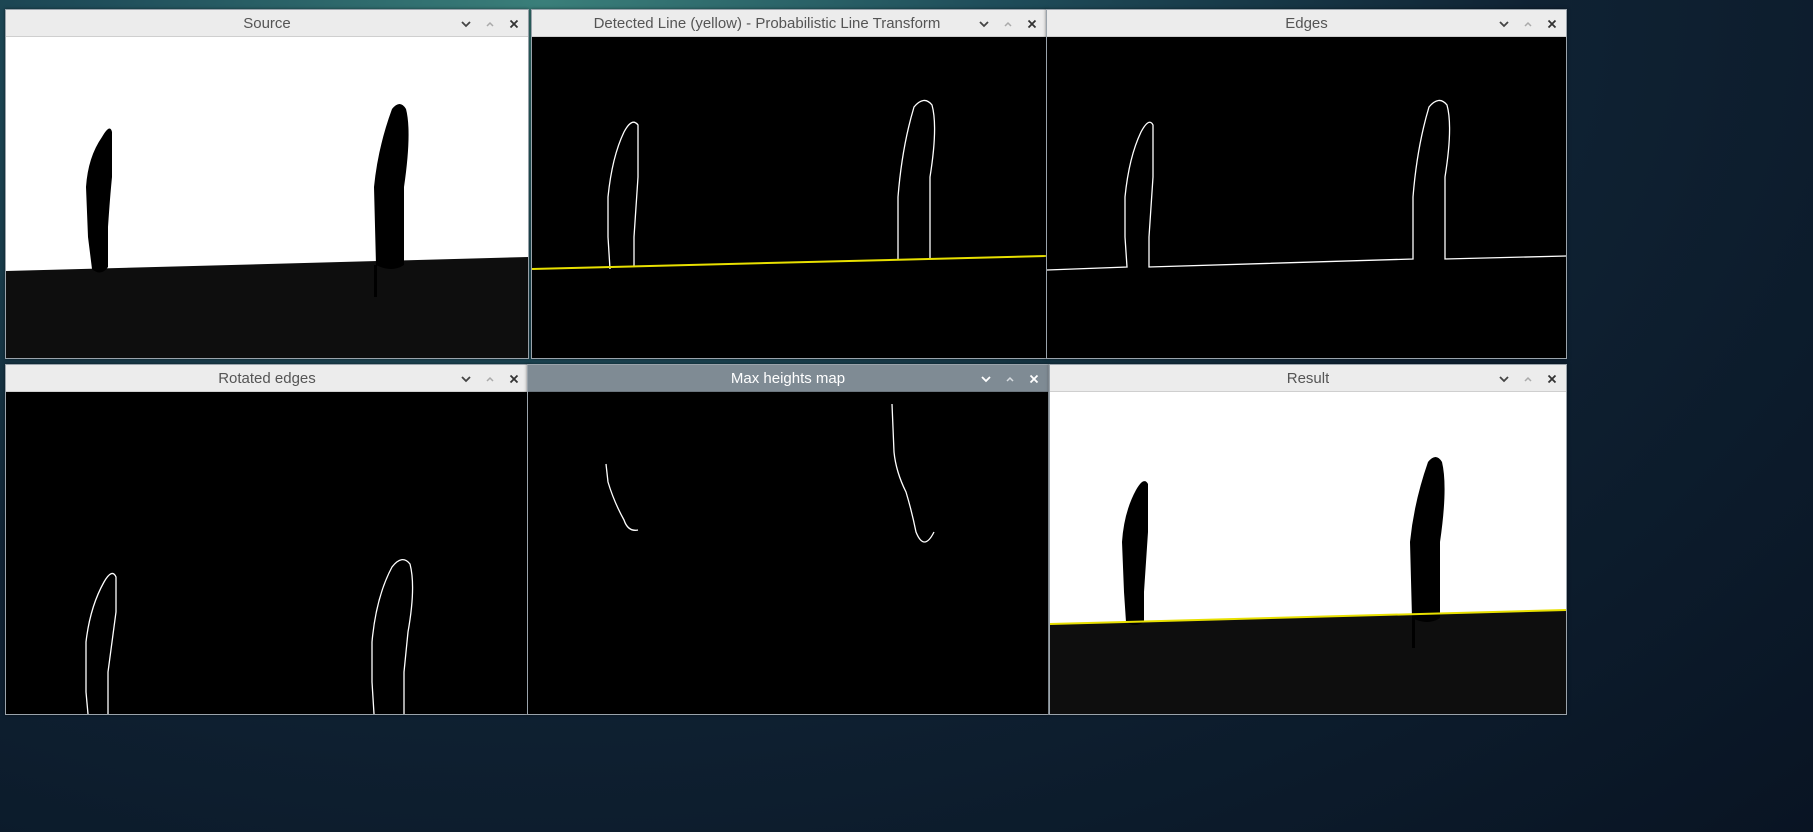  I want to click on window-source: Source, so click(267, 184).